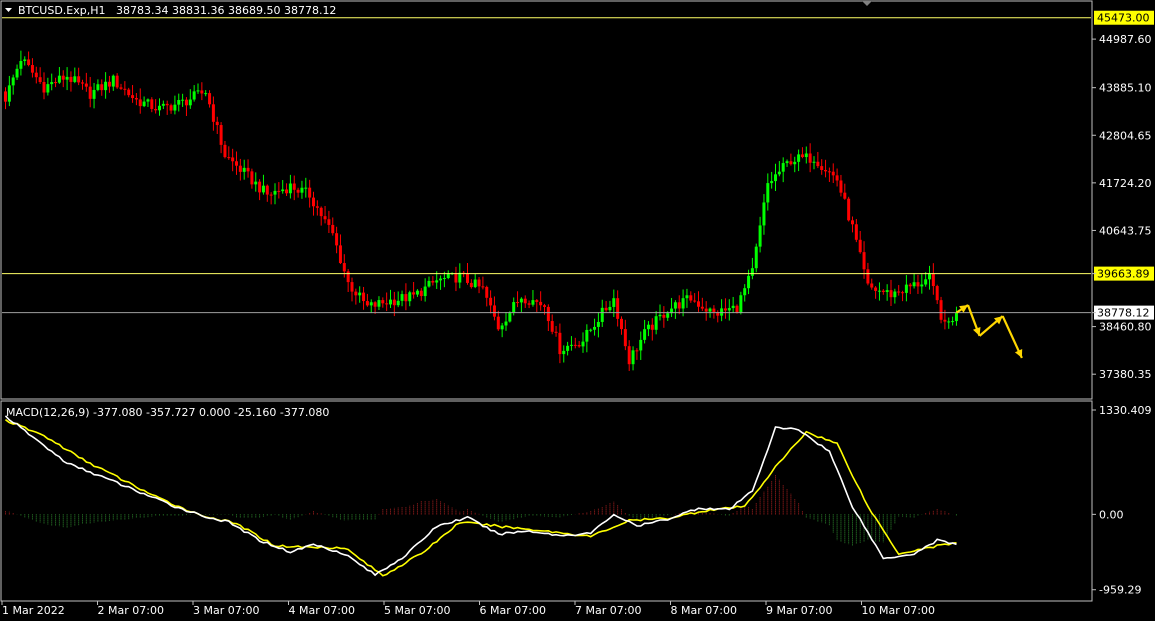  What do you see at coordinates (62, 10) in the screenshot?
I see `symbol-label: BTCUSD.Exp,H1` at bounding box center [62, 10].